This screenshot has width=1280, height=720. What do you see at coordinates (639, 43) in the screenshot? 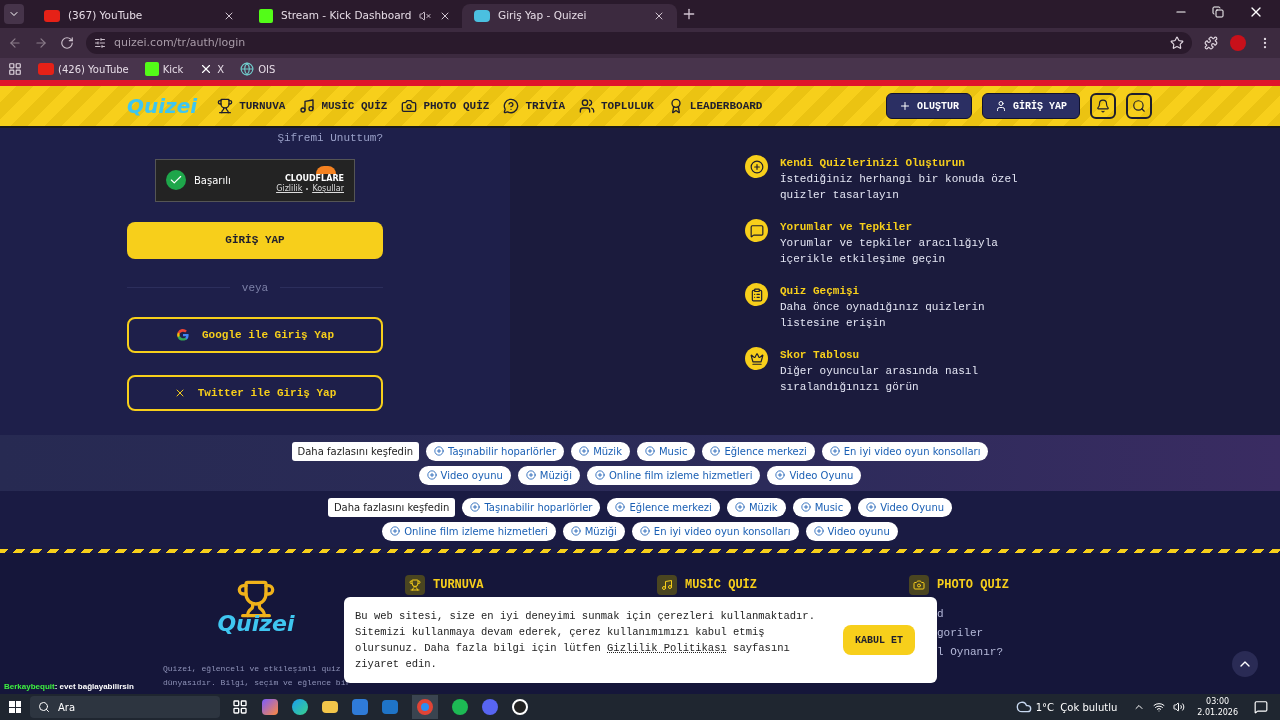
I see `address-bar: quizei.com/tr/auth/login` at bounding box center [639, 43].